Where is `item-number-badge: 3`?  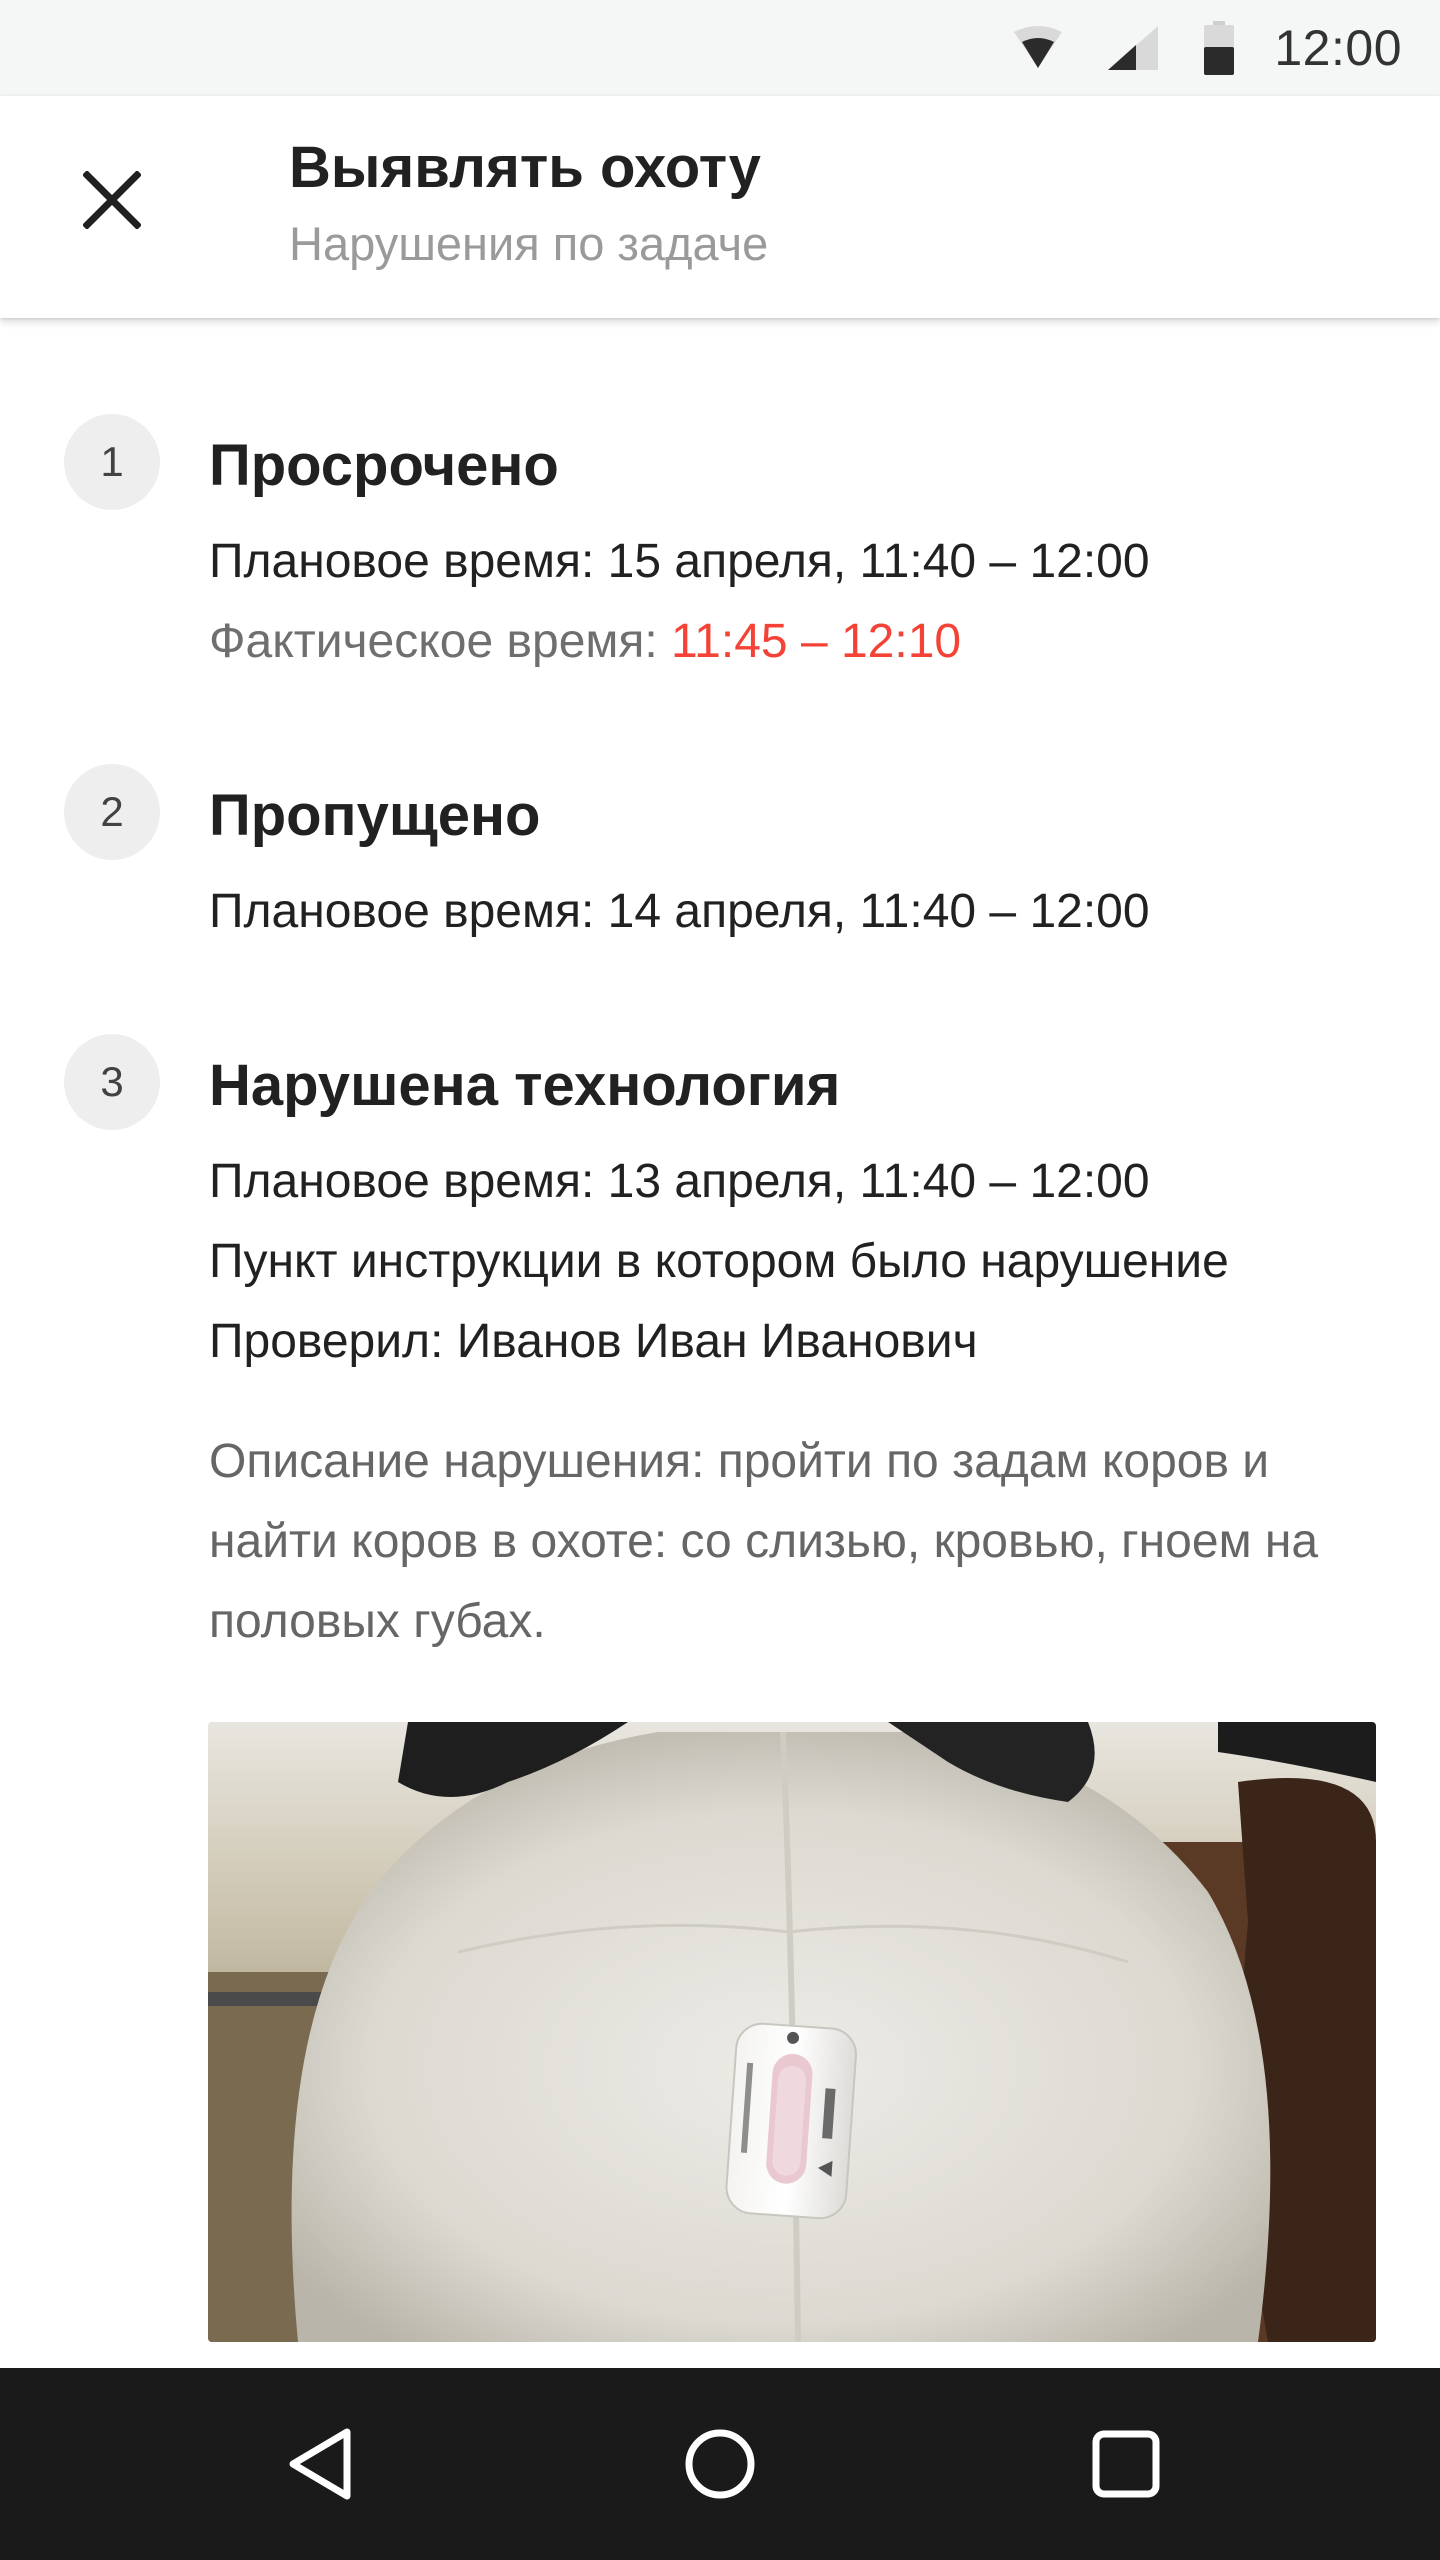
item-number-badge: 3 is located at coordinates (112, 1082).